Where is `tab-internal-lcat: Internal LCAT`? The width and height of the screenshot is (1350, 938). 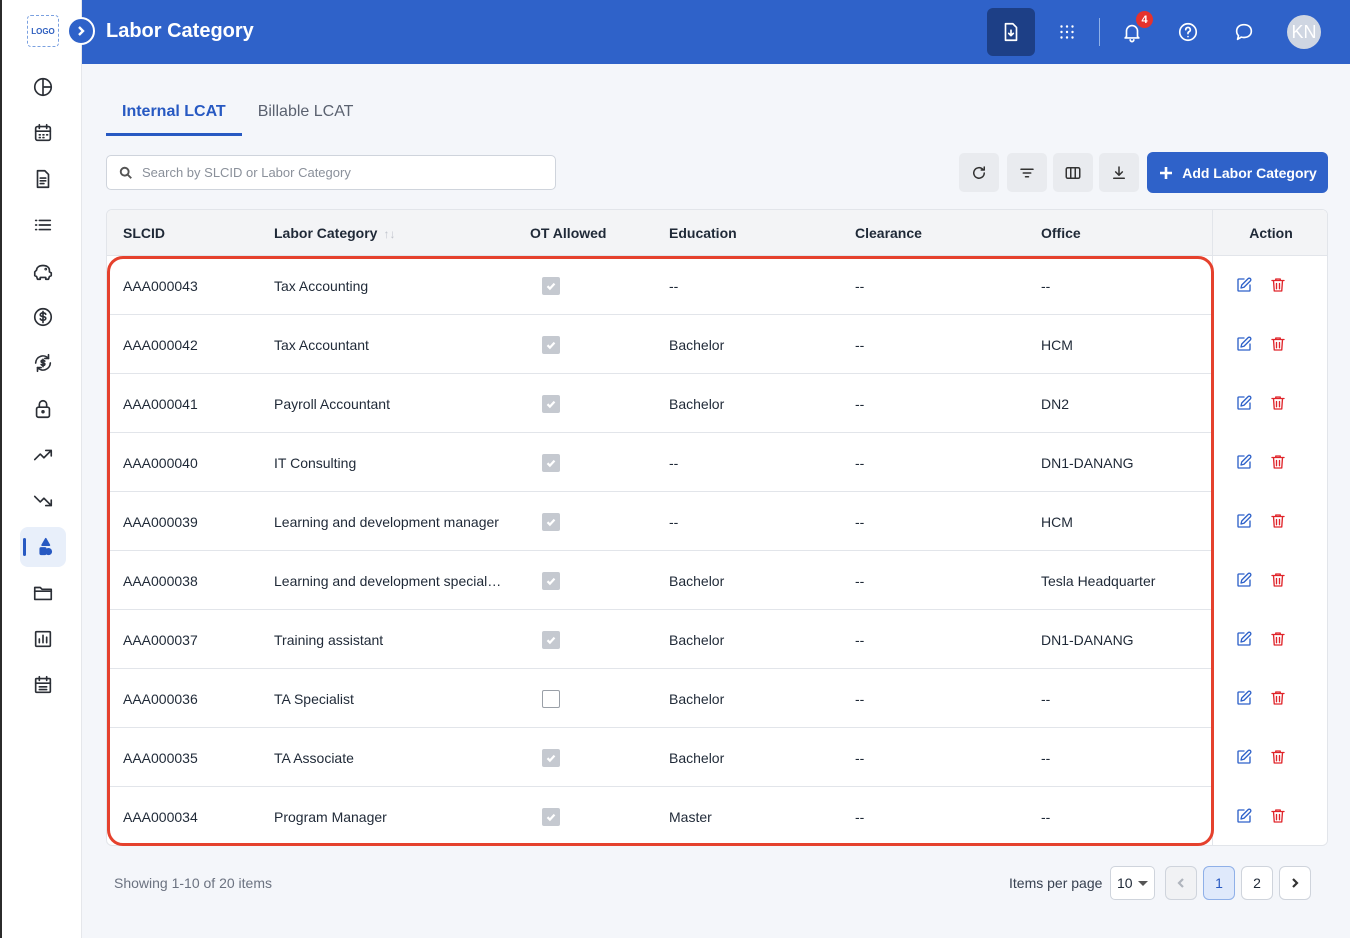 tab-internal-lcat: Internal LCAT is located at coordinates (174, 114).